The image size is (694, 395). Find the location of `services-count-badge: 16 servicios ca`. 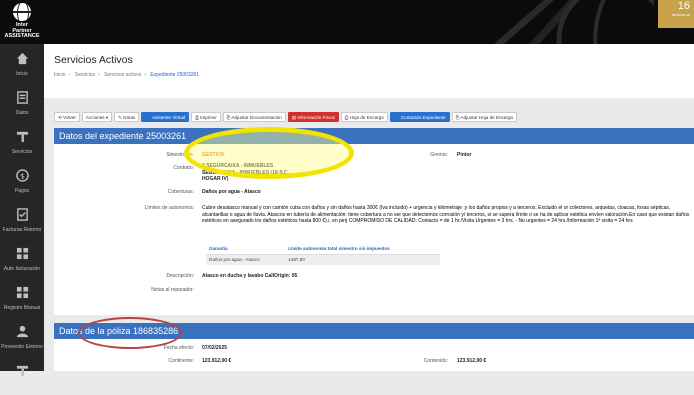

services-count-badge: 16 servicios ca is located at coordinates (676, 14).